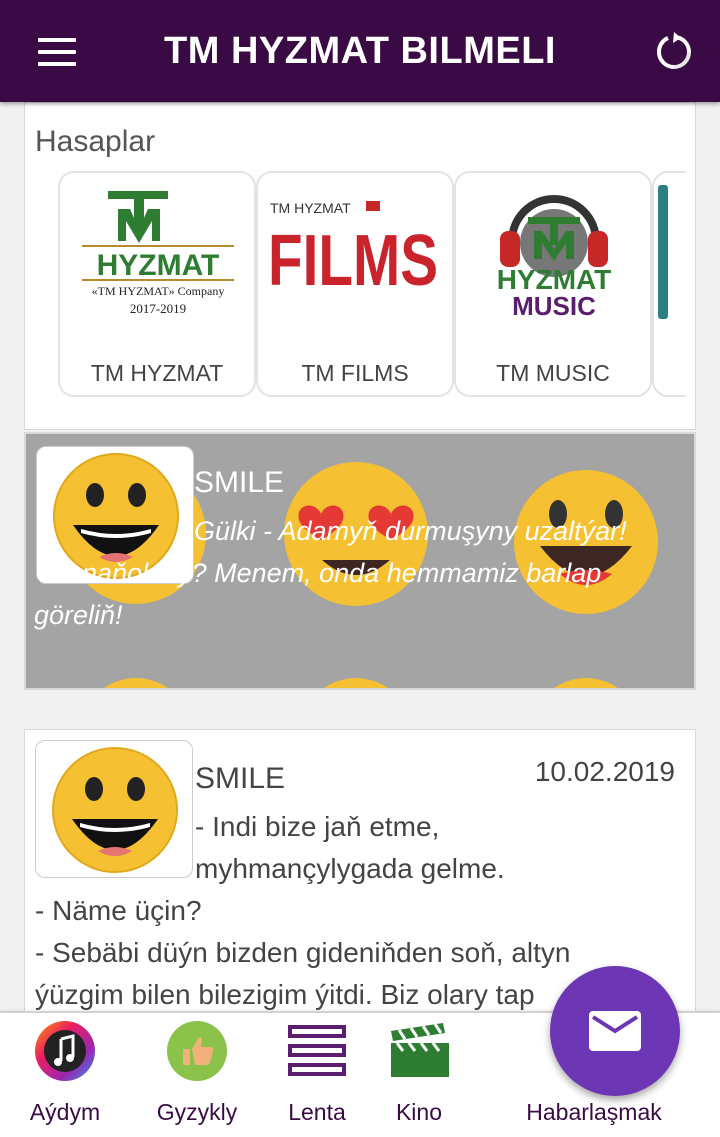 This screenshot has height=1137, width=720. I want to click on account-card-tm-music: HYZMAT MUSIC TM MUSIC, so click(553, 284).